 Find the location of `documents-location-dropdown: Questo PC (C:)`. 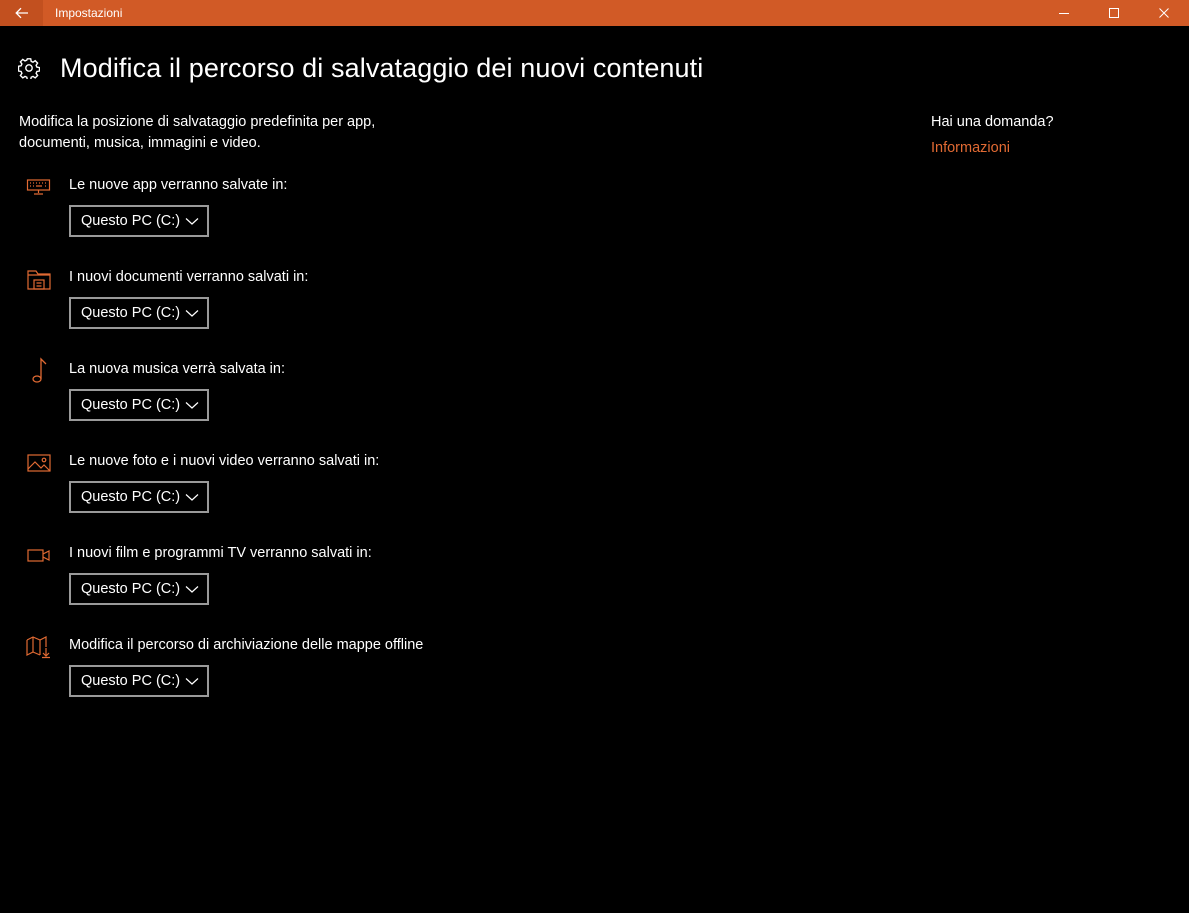

documents-location-dropdown: Questo PC (C:) is located at coordinates (139, 313).